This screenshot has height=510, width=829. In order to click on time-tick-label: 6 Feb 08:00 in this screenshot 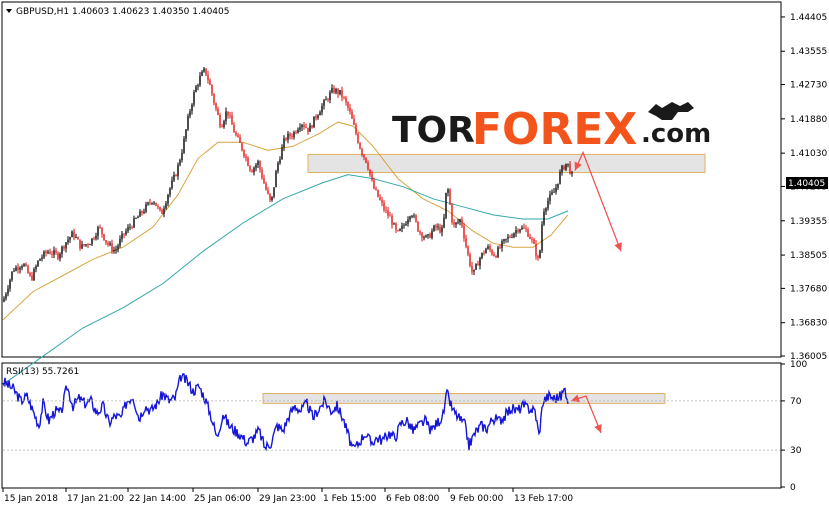, I will do `click(413, 499)`.